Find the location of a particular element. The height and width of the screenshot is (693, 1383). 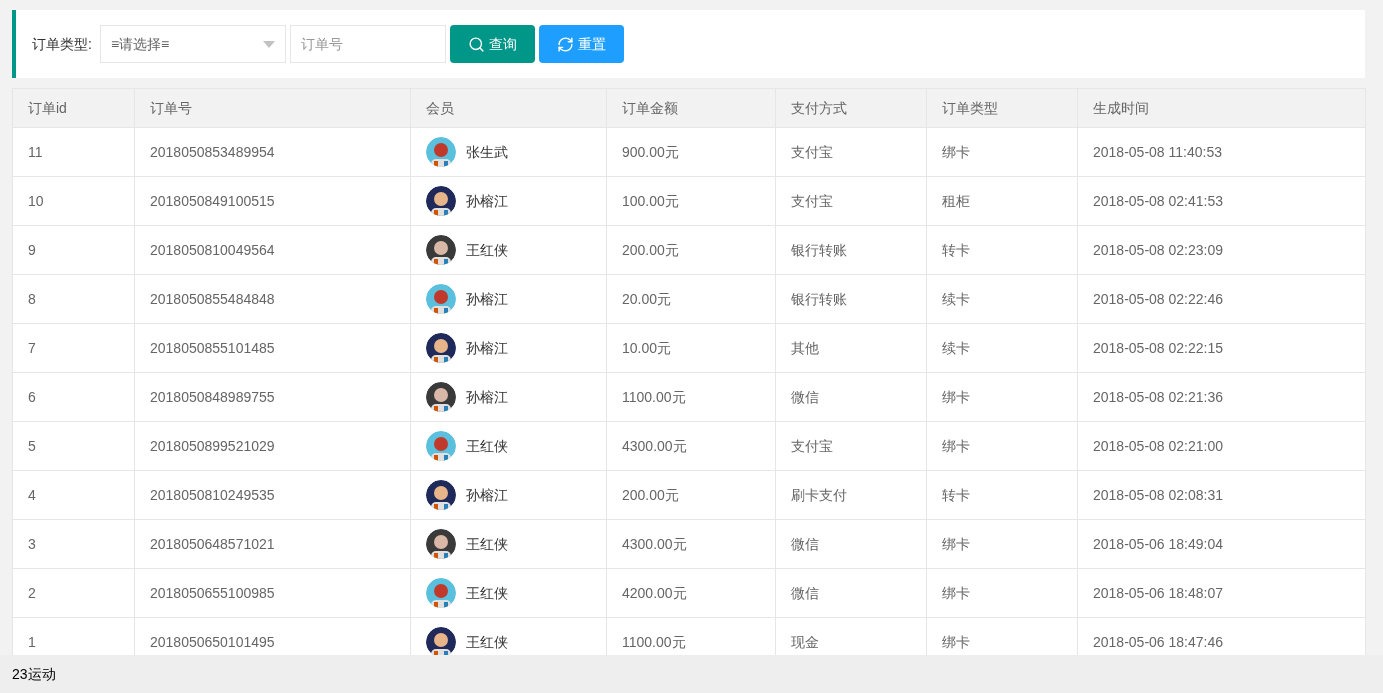

table-cell: 2018-05-08 02:23:09 is located at coordinates (1158, 249).